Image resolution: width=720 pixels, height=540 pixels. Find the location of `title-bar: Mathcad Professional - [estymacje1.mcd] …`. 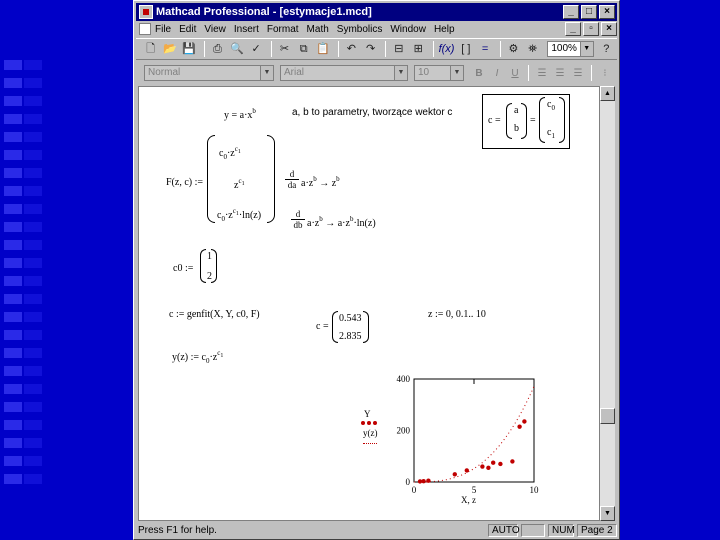

title-bar: Mathcad Professional - [estymacje1.mcd] … is located at coordinates (376, 12).